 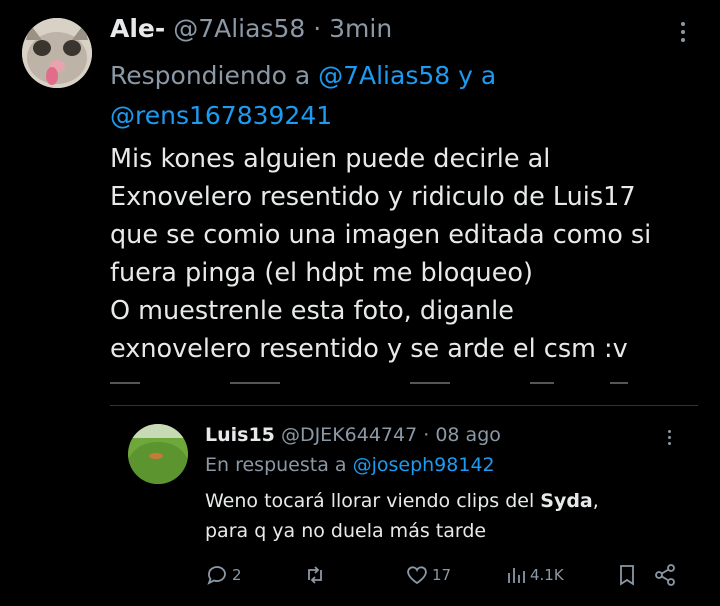 I want to click on reply-button: 2, so click(x=223, y=575).